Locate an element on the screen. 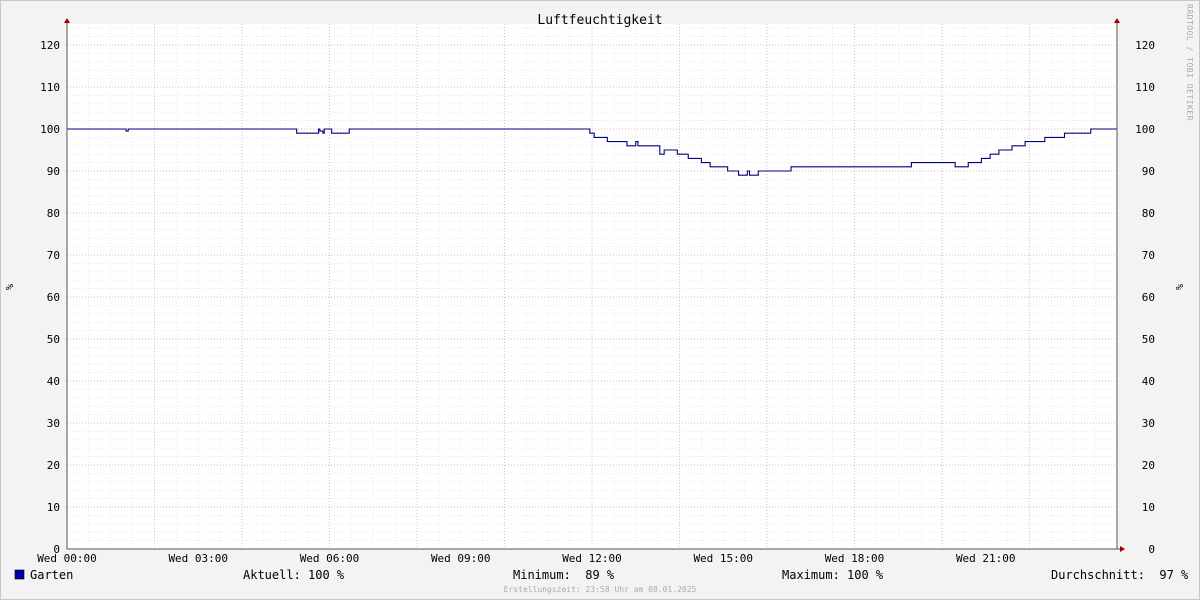  y-tick-label-left: 110 is located at coordinates (50, 87).